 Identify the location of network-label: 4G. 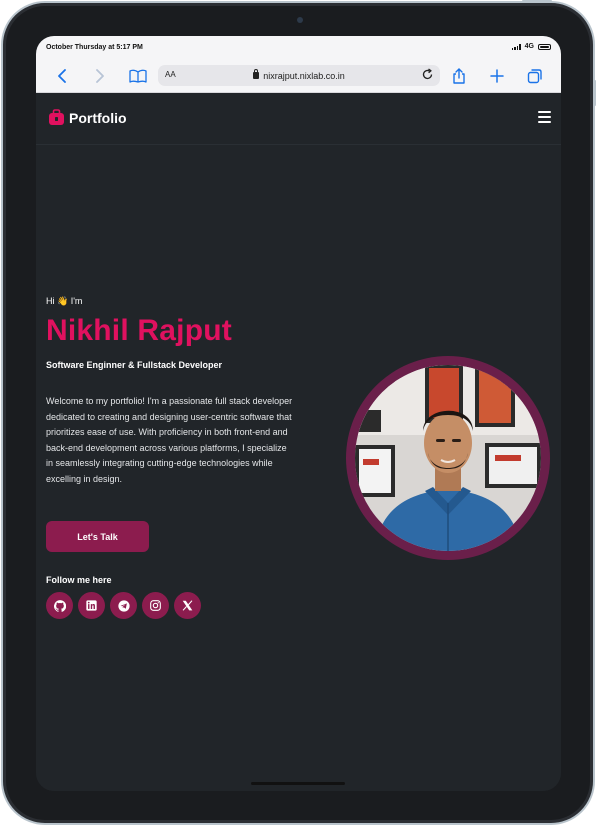
(529, 46).